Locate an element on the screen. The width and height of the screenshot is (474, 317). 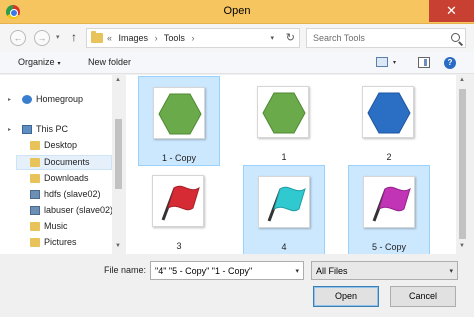
breadcrumb-tools: Tools is located at coordinates (174, 38).